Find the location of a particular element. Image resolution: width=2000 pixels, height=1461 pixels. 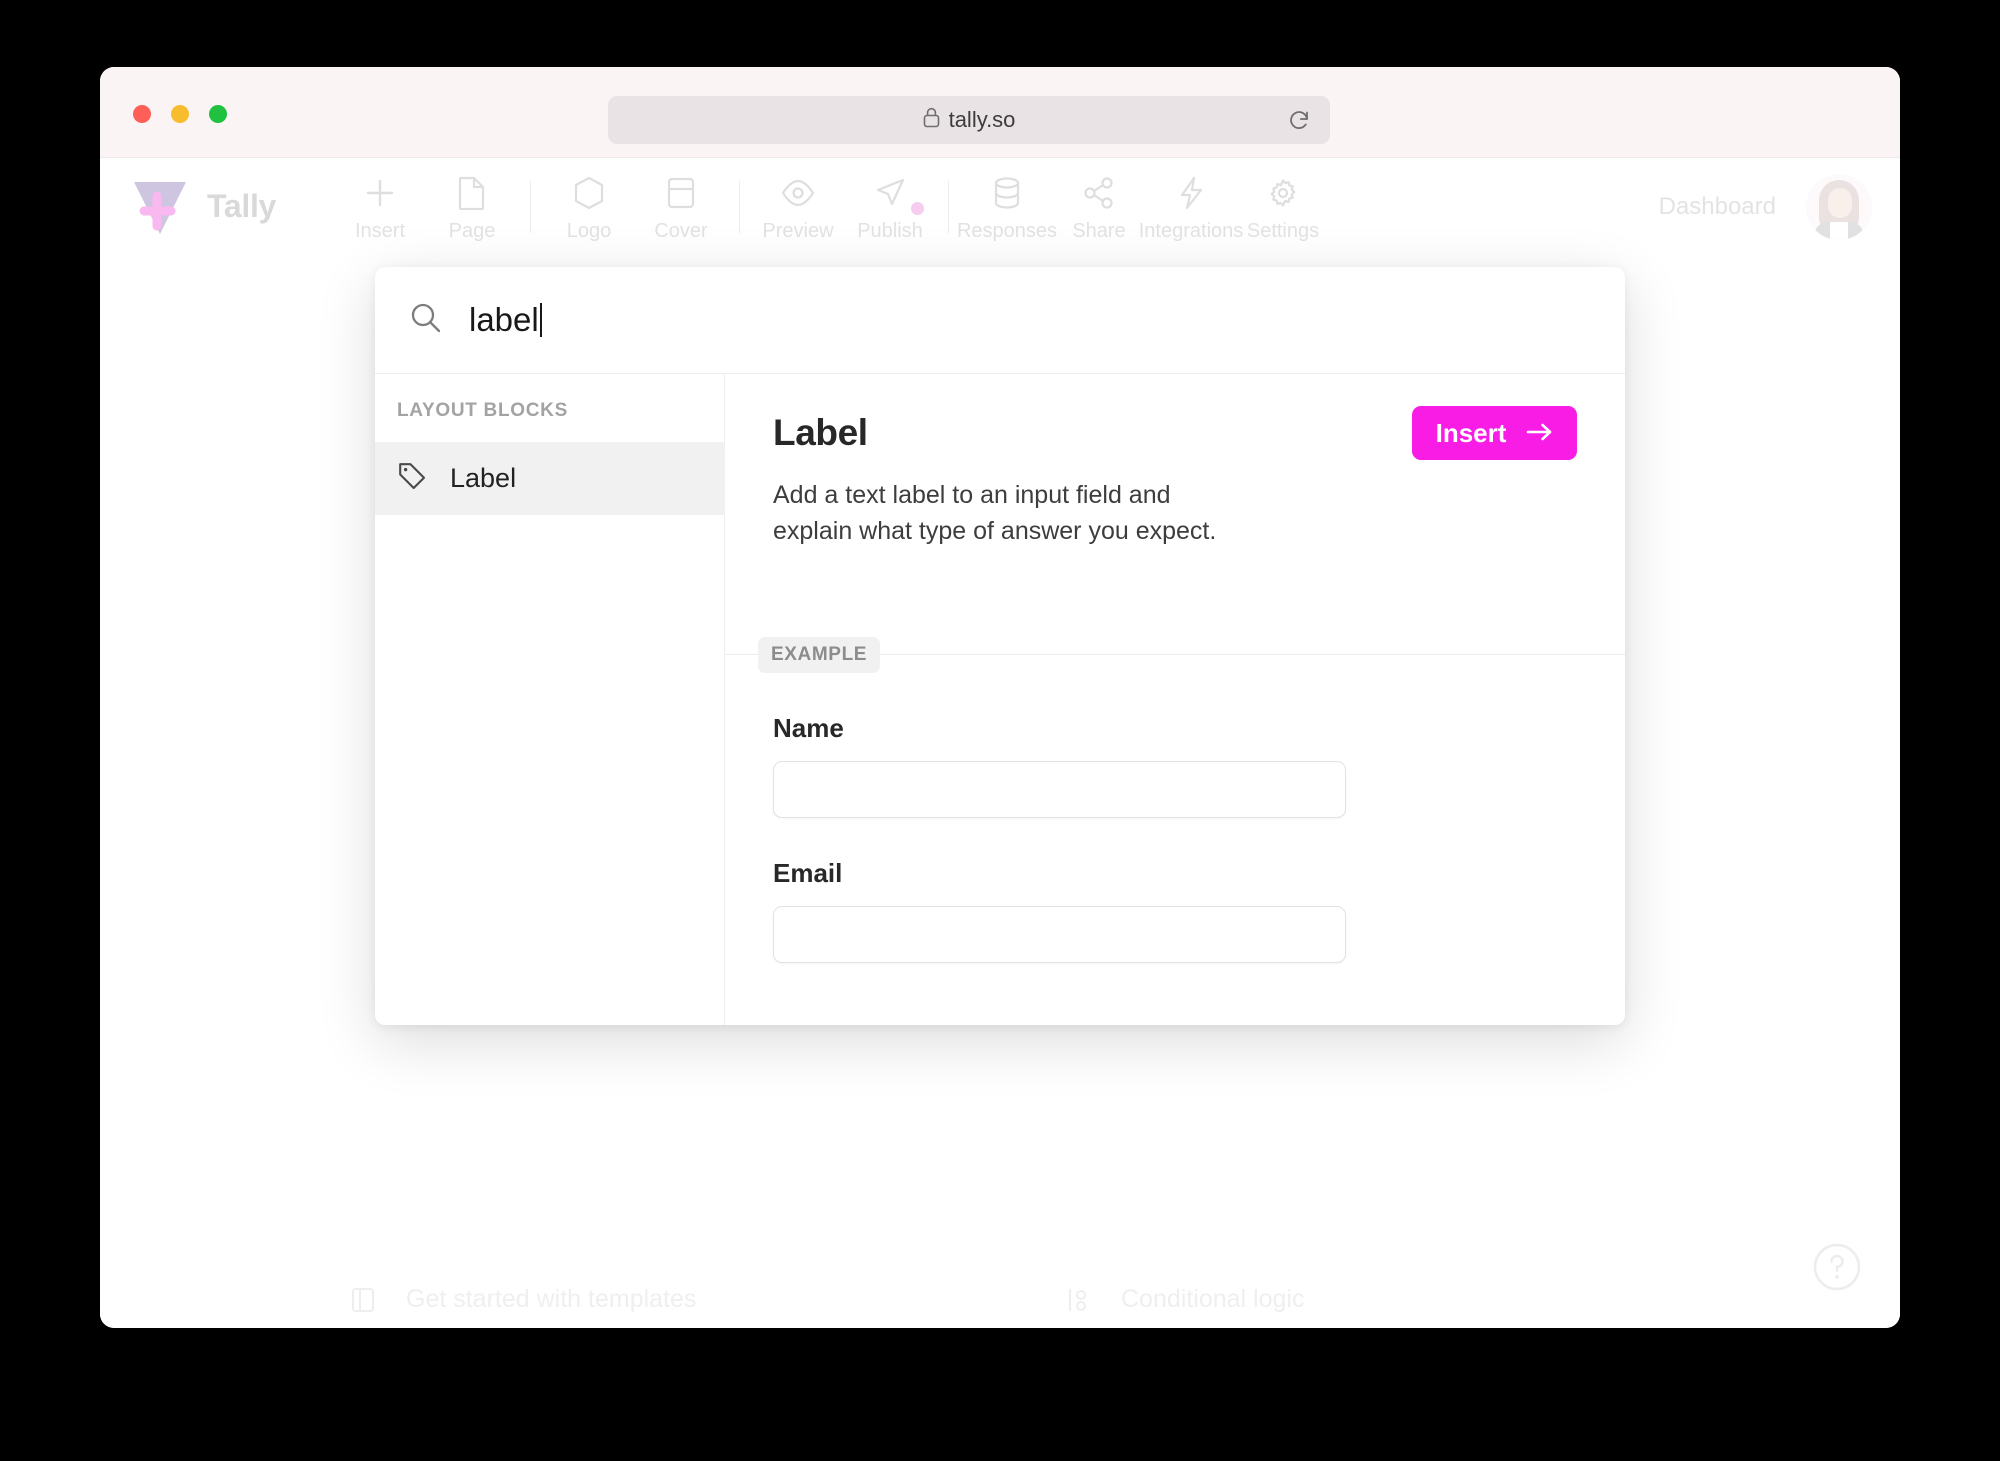

brand: Tally is located at coordinates (228, 207).